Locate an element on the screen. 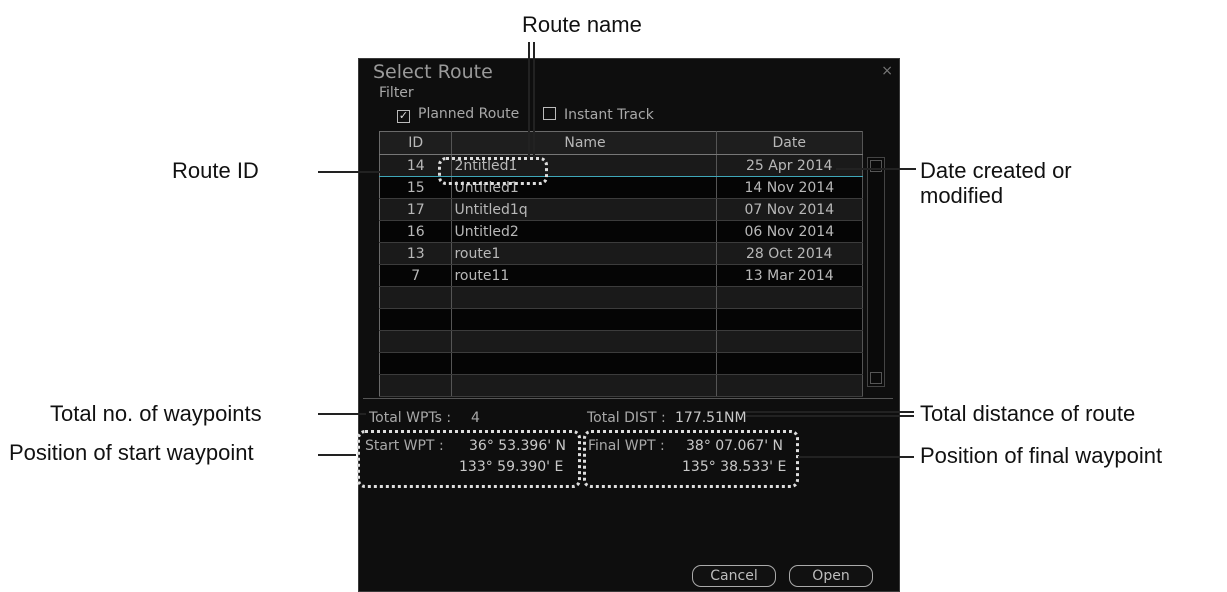  leader-total-dist is located at coordinates (830, 412).